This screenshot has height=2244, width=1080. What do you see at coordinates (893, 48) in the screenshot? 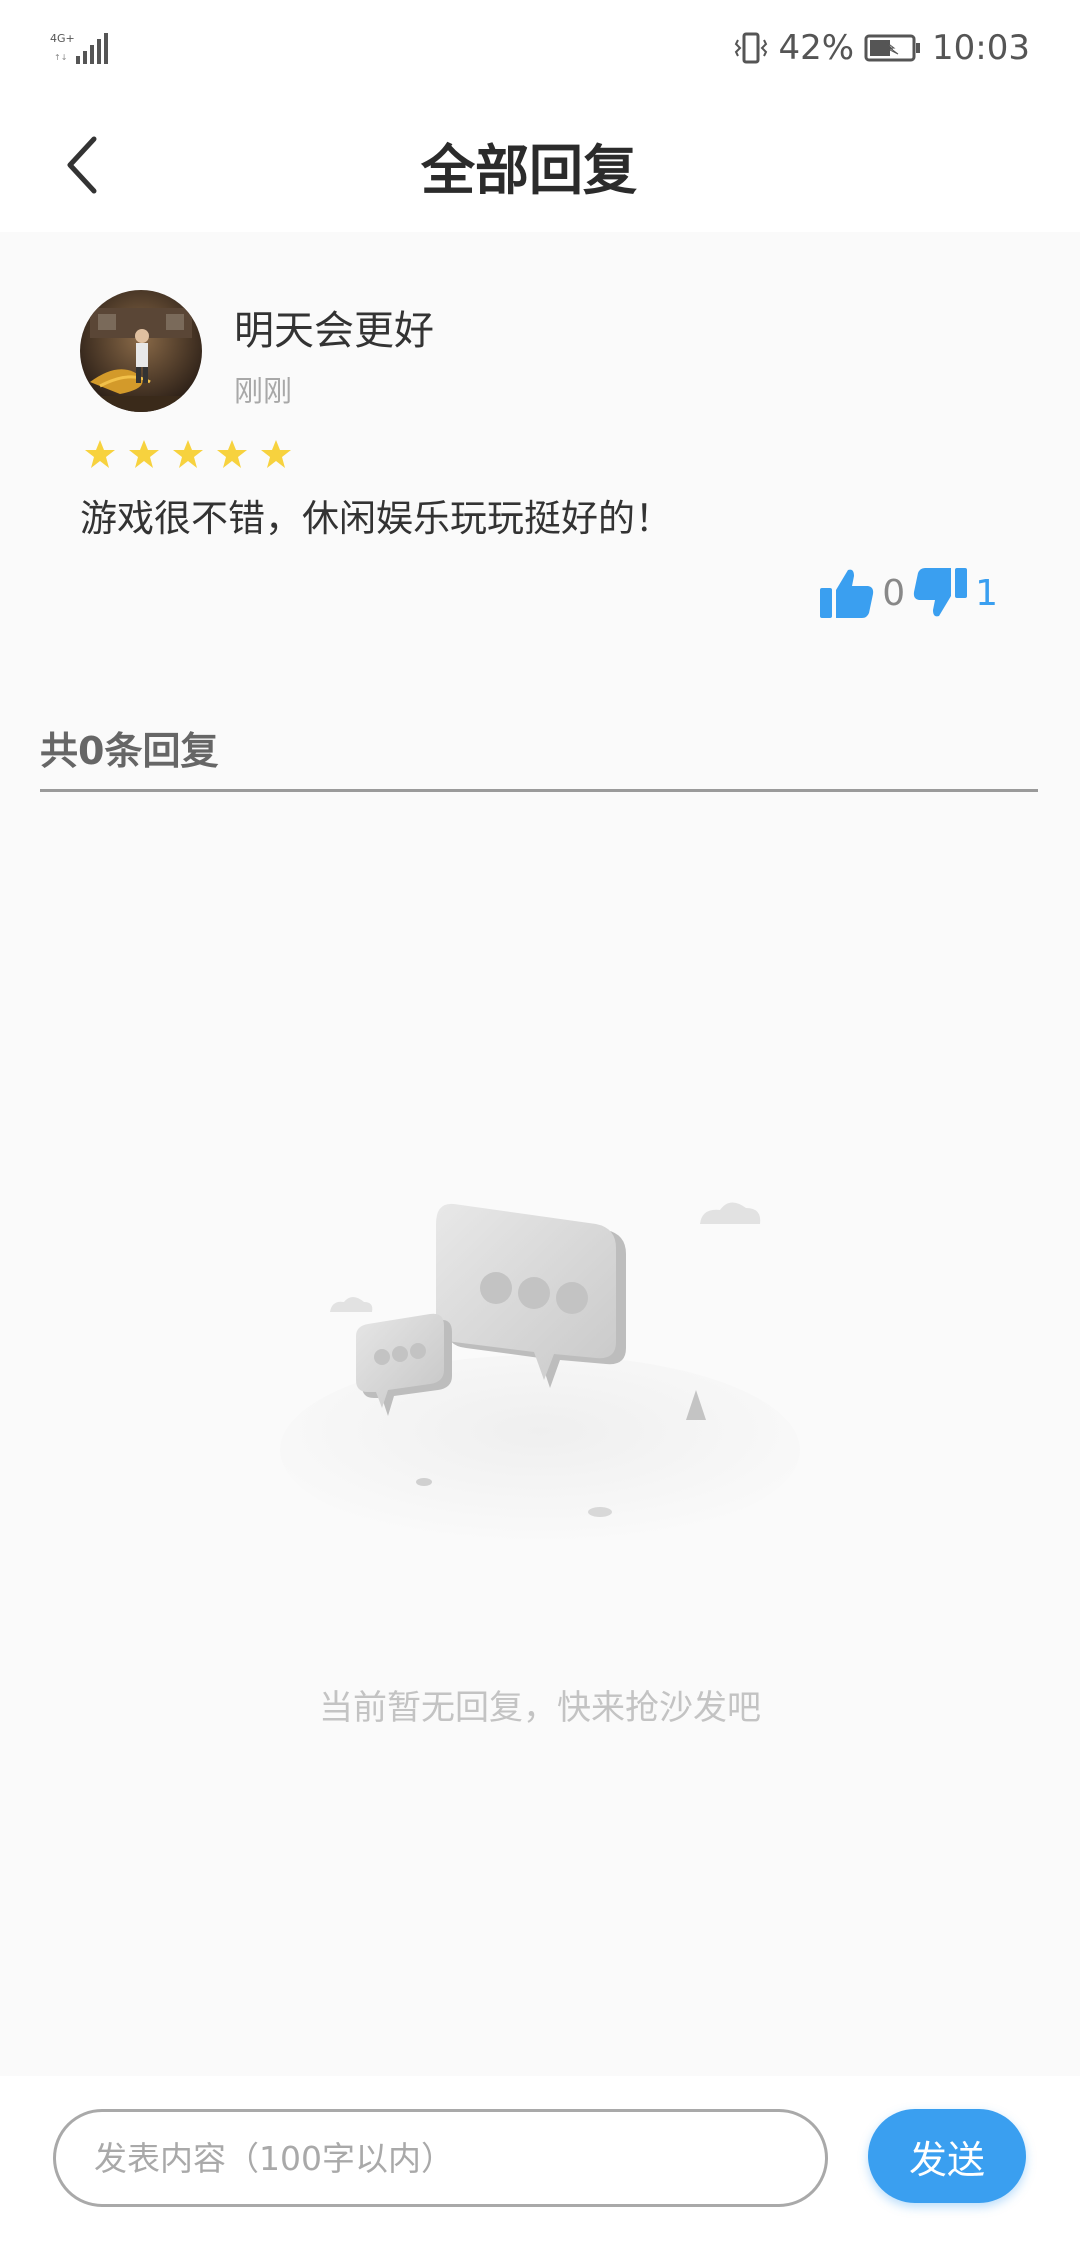
I see `battery-icon` at bounding box center [893, 48].